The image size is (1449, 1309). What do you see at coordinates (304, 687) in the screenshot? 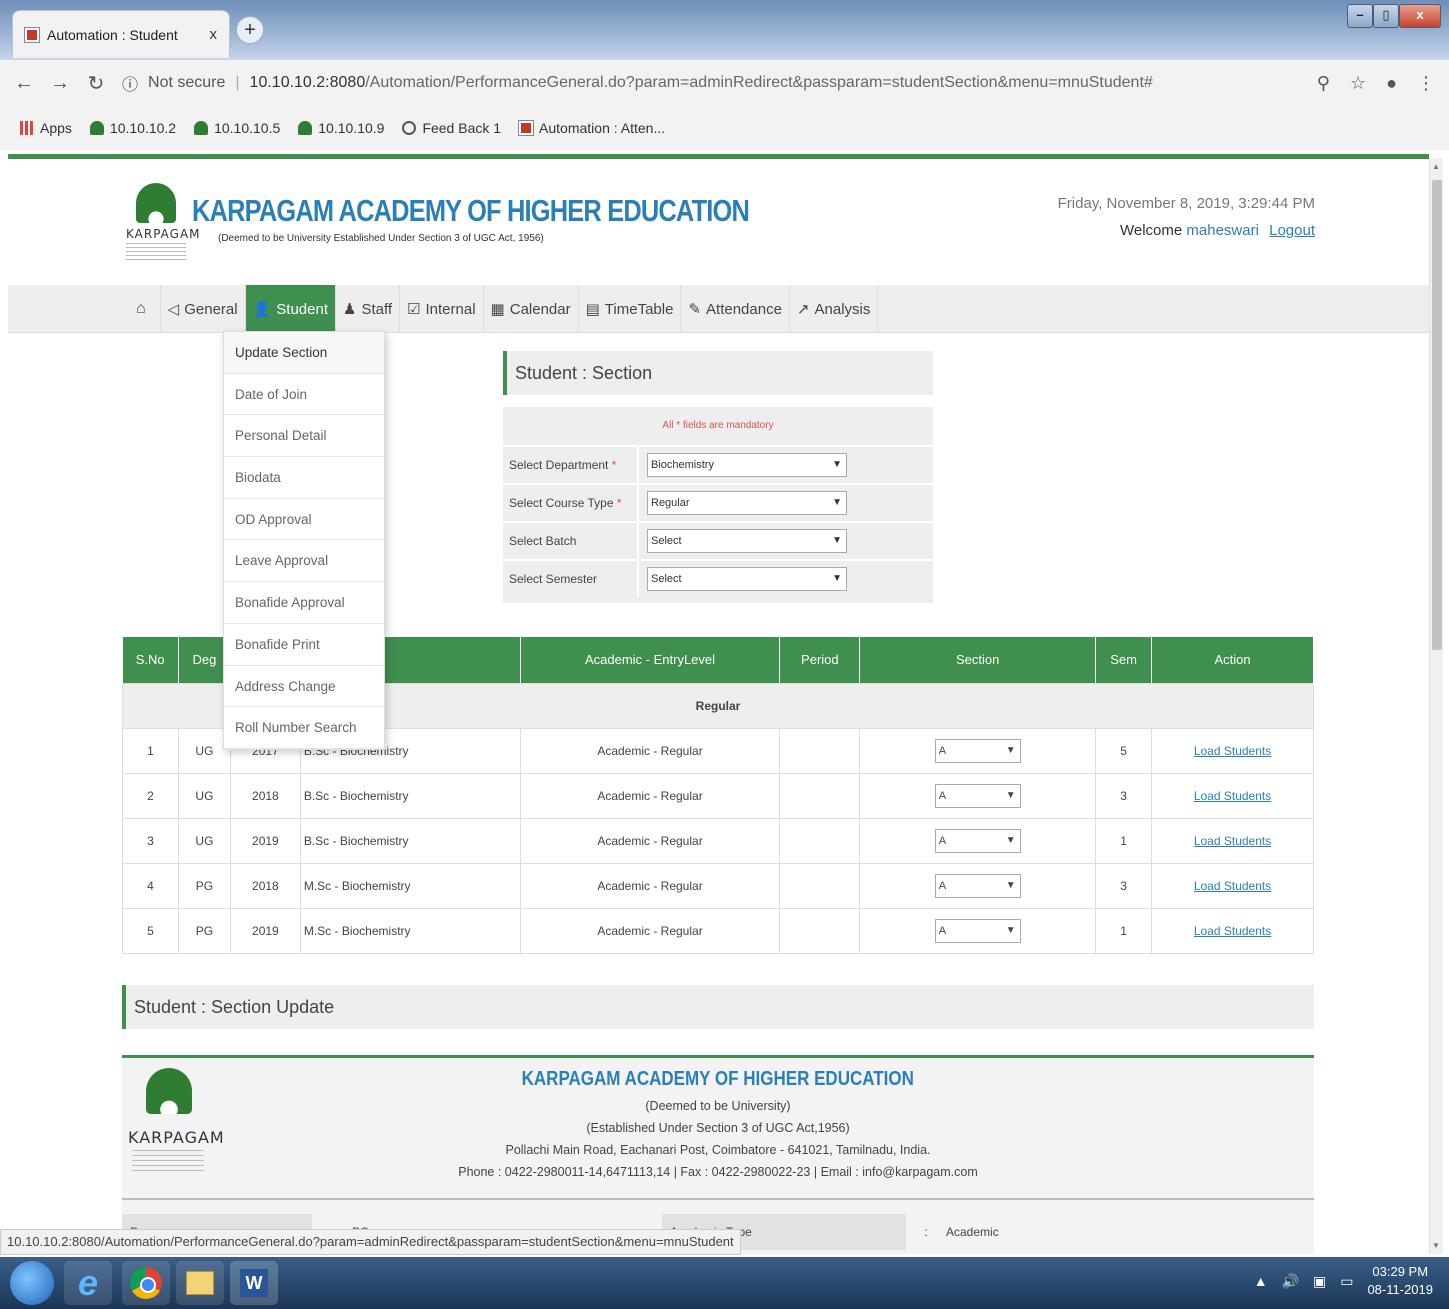
I see `dropdown-item-address-change: Address Change` at bounding box center [304, 687].